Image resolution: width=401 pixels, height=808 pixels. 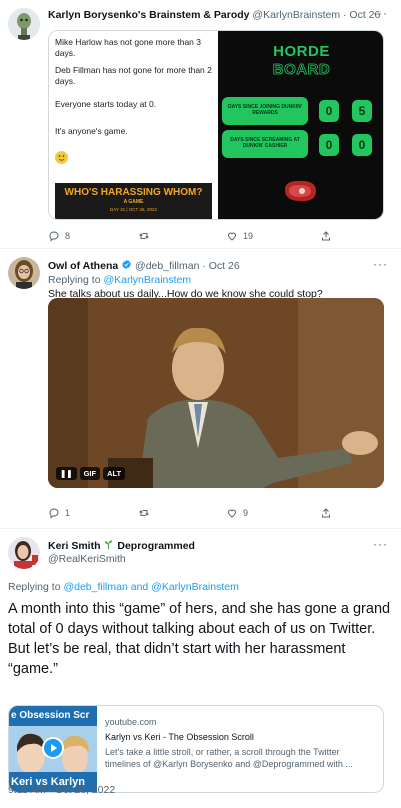 I want to click on author-name: Karlyn Borysenko's Brainstem & Parody, so click(x=148, y=15).